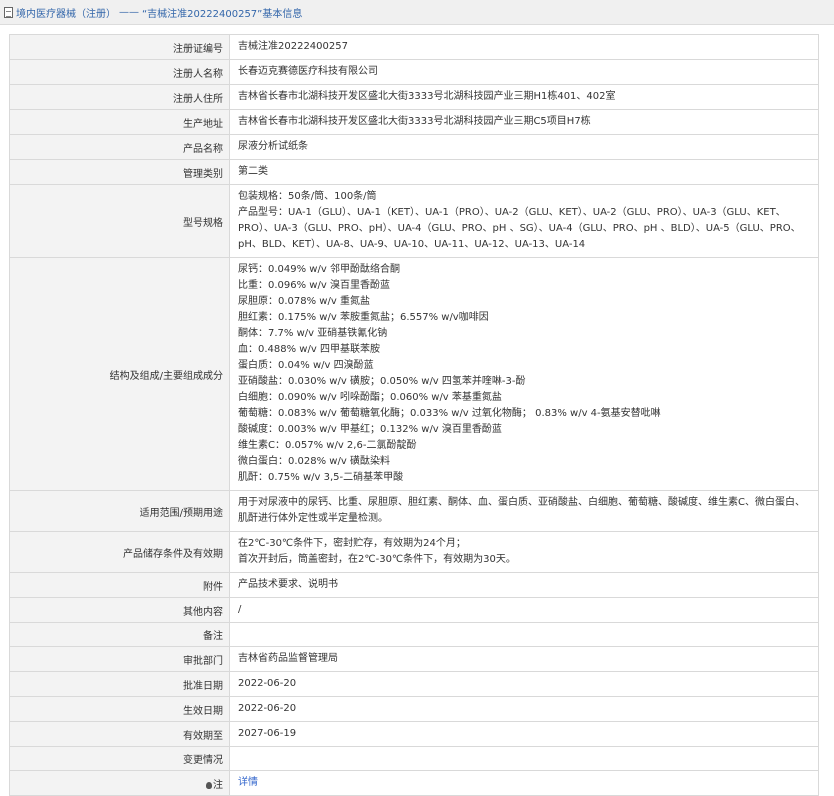 This screenshot has width=834, height=796. What do you see at coordinates (307, 196) in the screenshot?
I see `model-line: 包装规格：50条/筒、100条/筒` at bounding box center [307, 196].